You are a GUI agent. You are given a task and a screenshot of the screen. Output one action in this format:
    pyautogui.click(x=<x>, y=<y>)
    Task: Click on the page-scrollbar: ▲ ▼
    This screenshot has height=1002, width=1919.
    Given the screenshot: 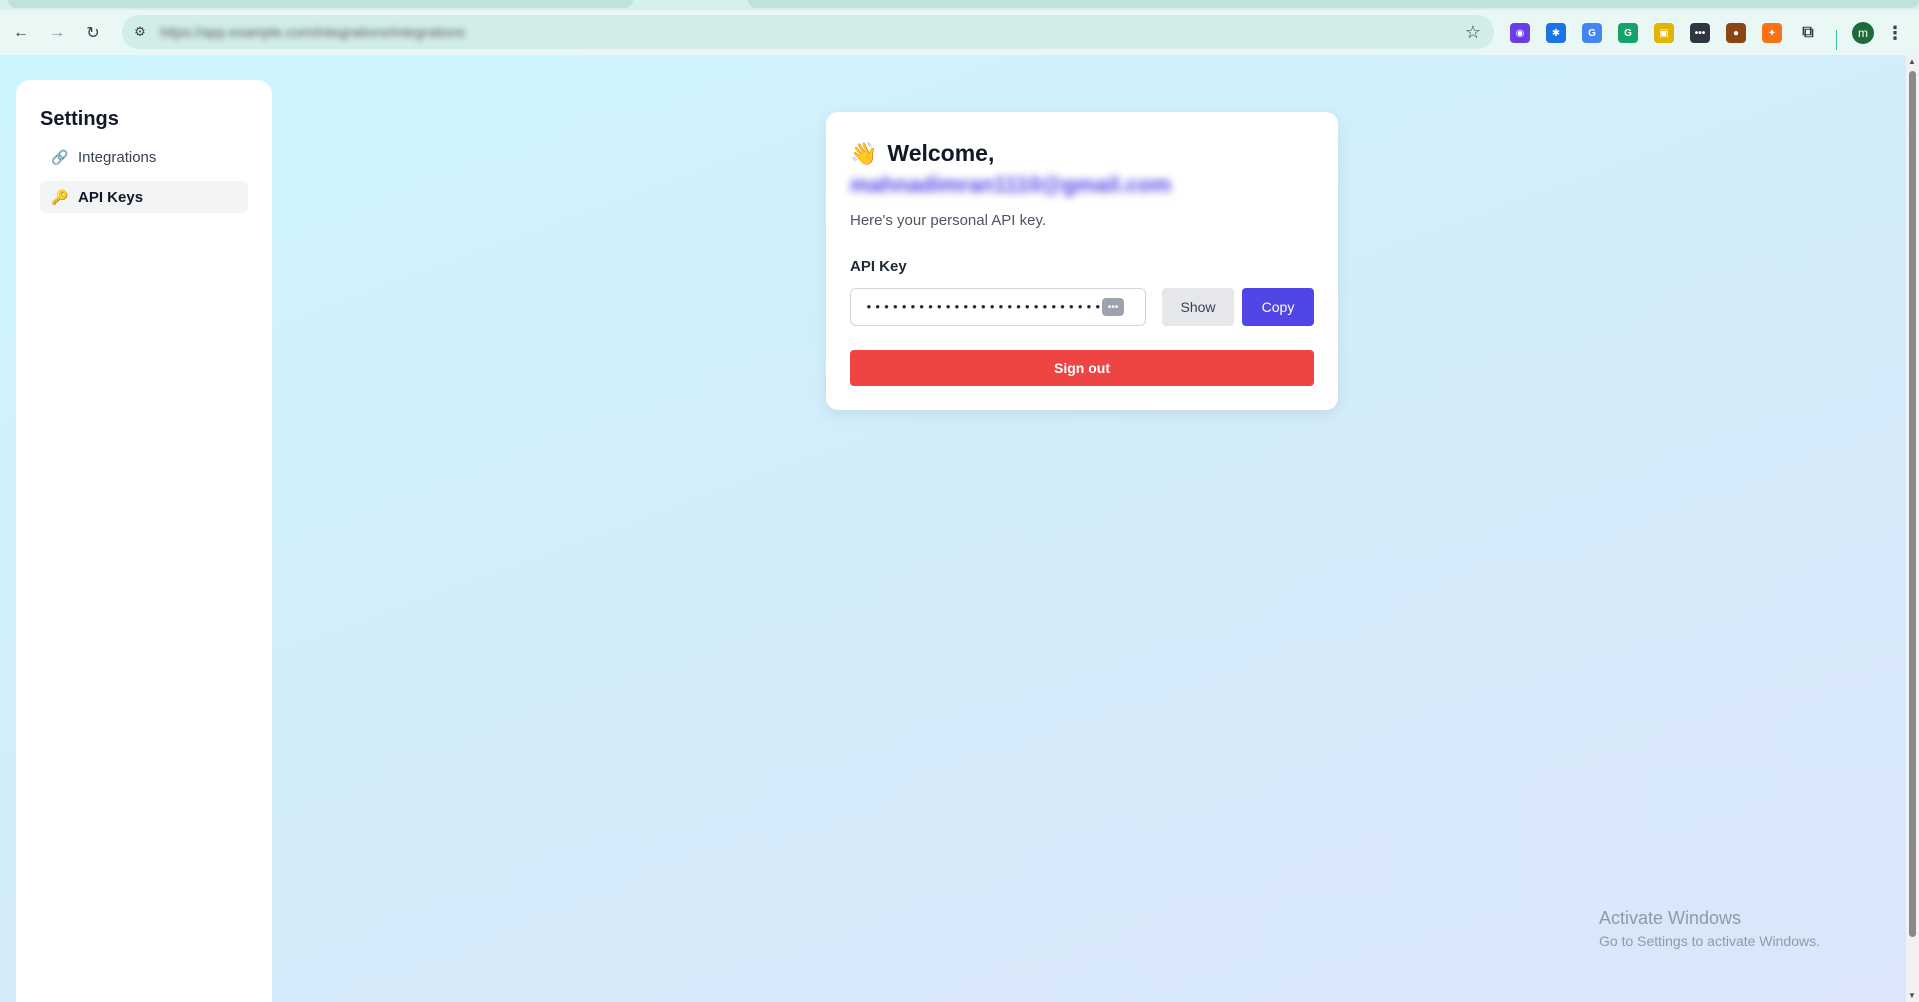 What is the action you would take?
    pyautogui.click(x=1912, y=528)
    